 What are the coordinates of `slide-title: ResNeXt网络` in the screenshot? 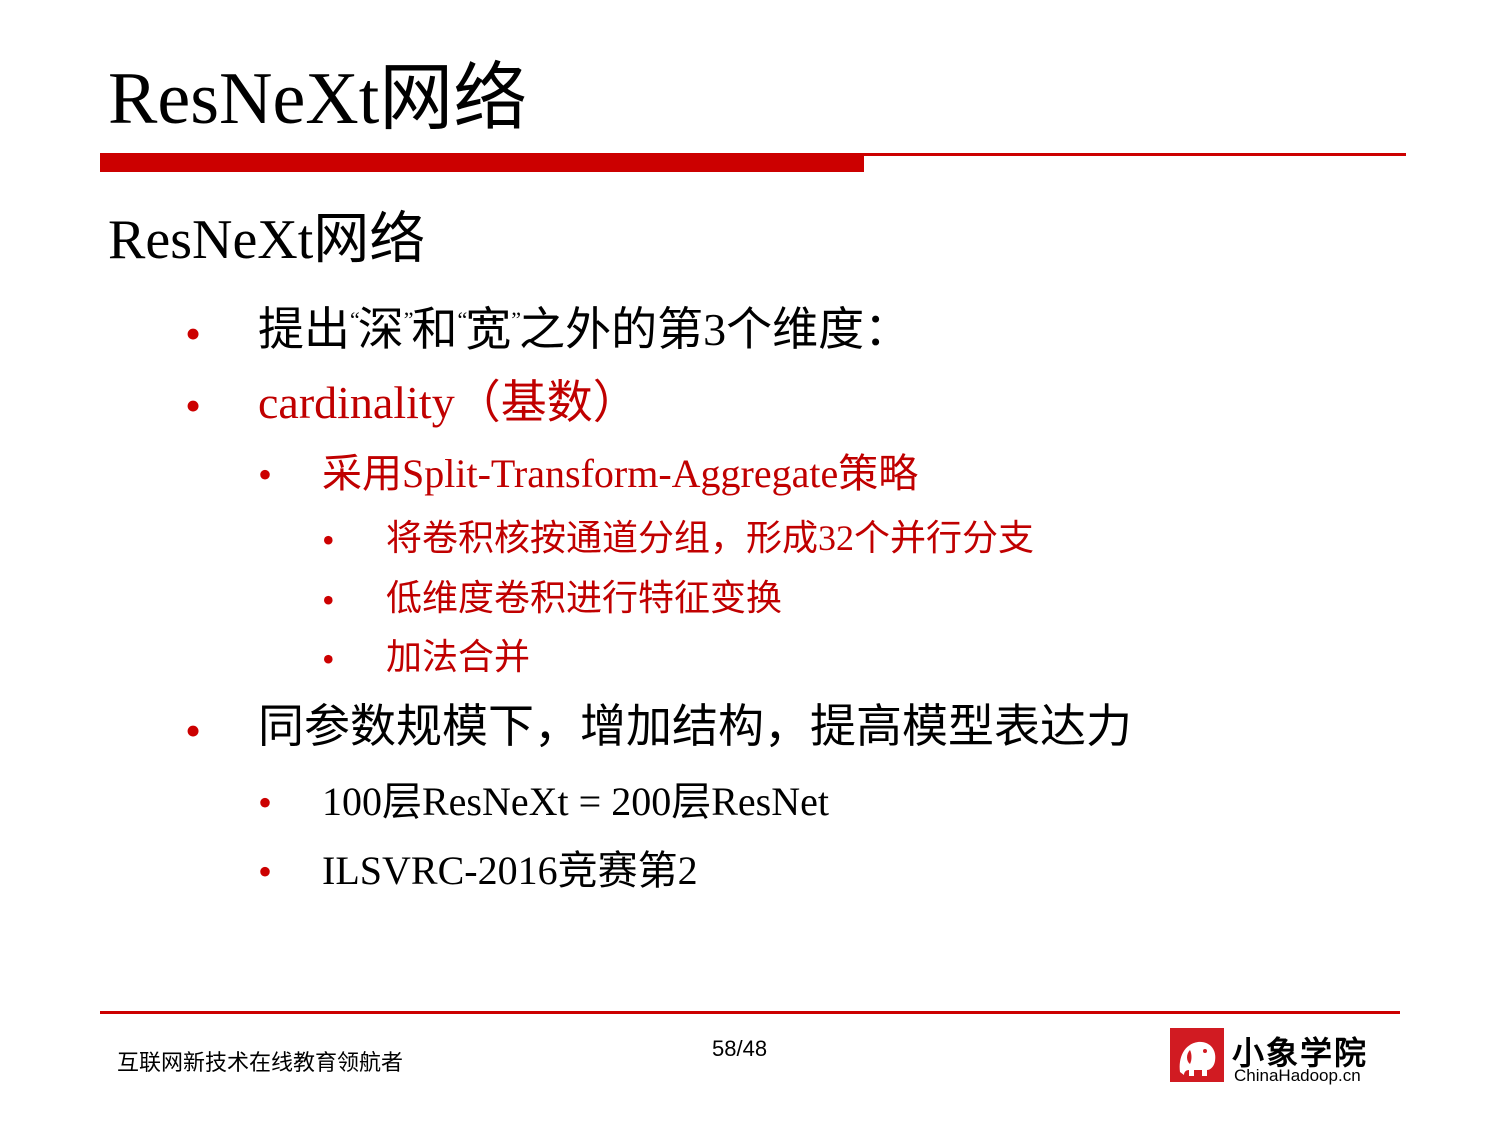 It's located at (318, 99).